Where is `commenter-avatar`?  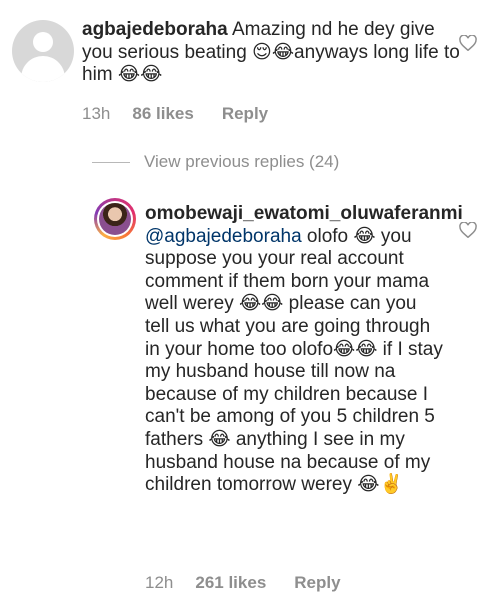 commenter-avatar is located at coordinates (43, 51).